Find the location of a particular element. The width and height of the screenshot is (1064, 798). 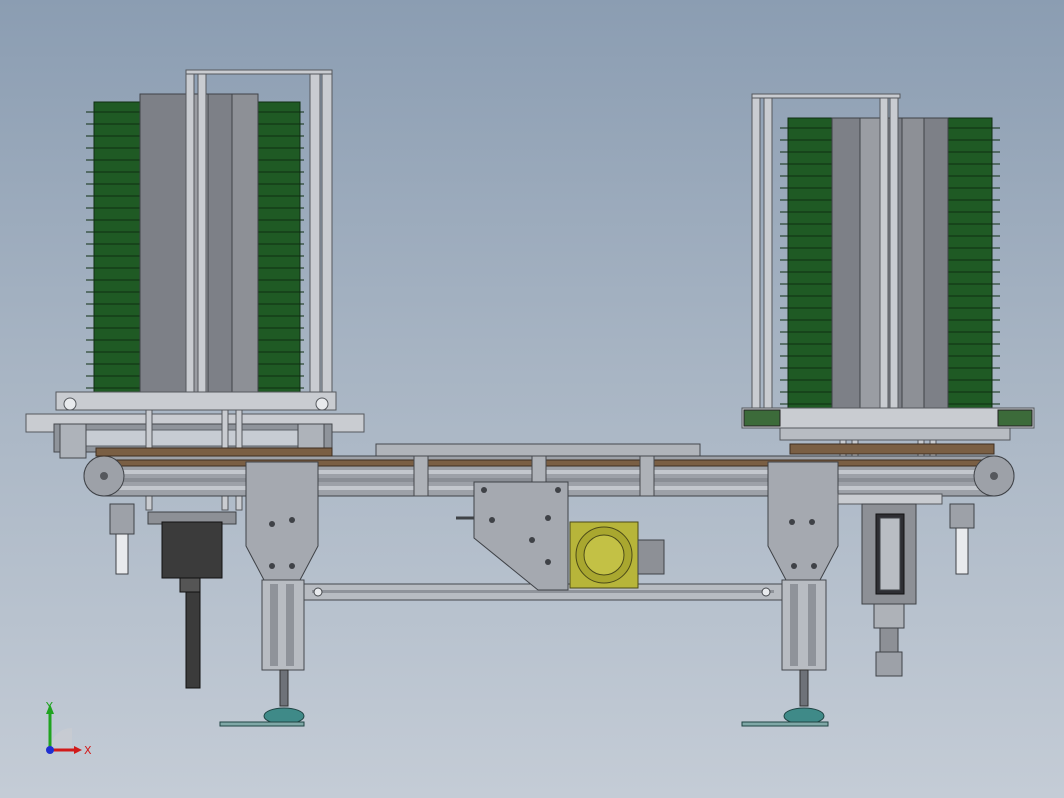

right-lift-unit is located at coordinates (890, 585).